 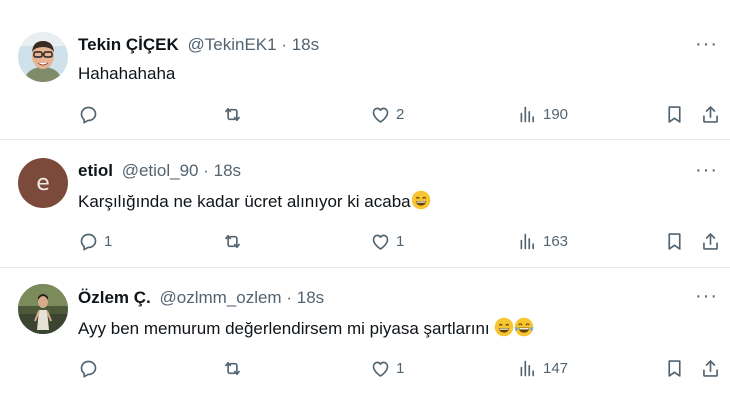 What do you see at coordinates (400, 114) in the screenshot?
I see `like-count: 2` at bounding box center [400, 114].